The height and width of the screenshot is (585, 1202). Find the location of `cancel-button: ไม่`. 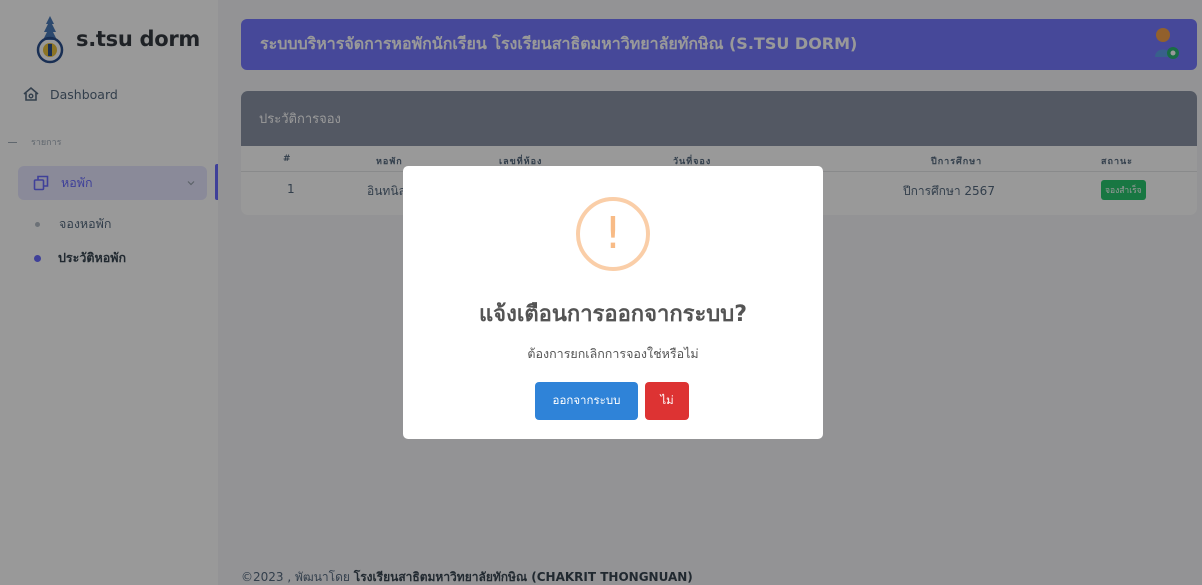

cancel-button: ไม่ is located at coordinates (667, 401).